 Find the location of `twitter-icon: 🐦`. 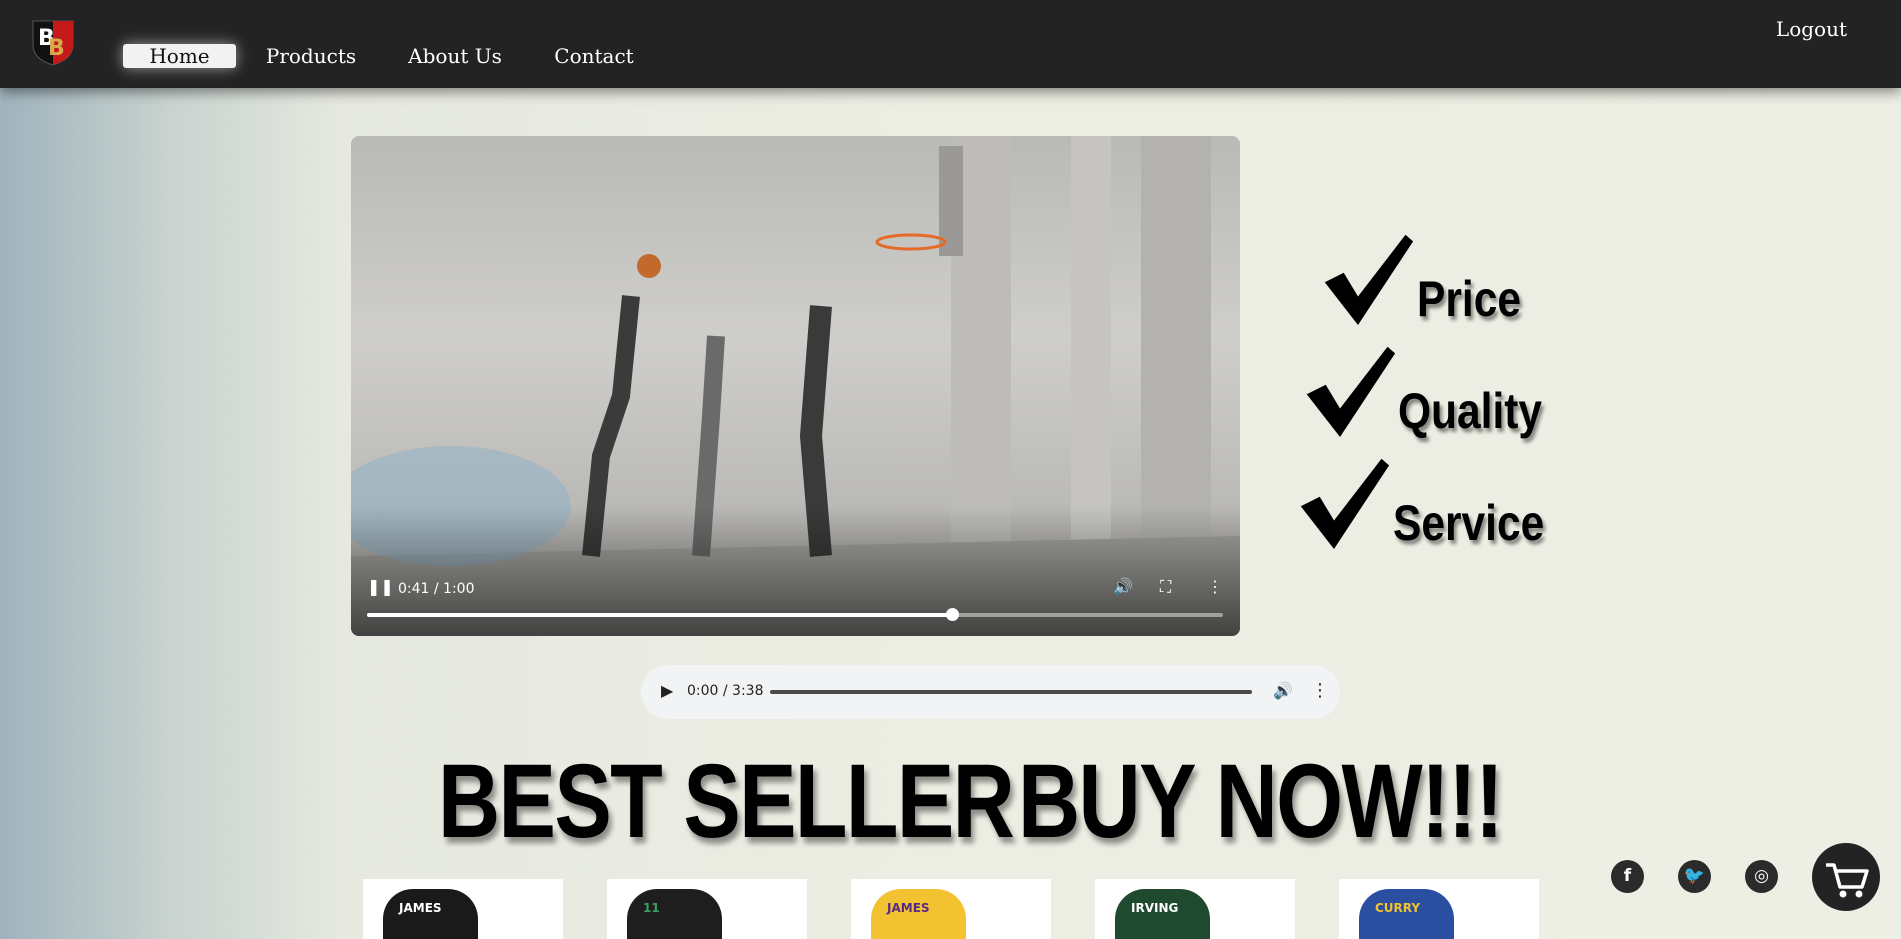

twitter-icon: 🐦 is located at coordinates (1694, 876).